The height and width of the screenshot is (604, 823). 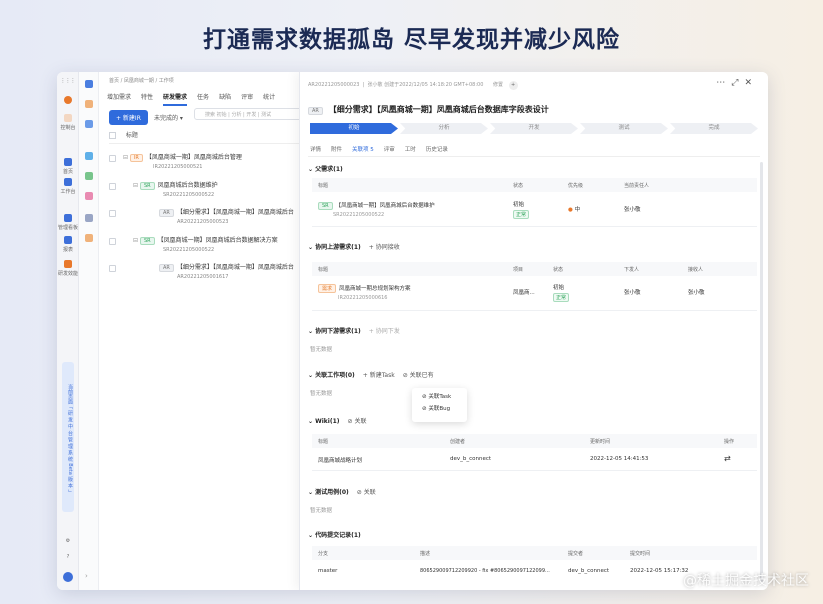 I want to click on col-committer: 提交者, so click(x=576, y=554).